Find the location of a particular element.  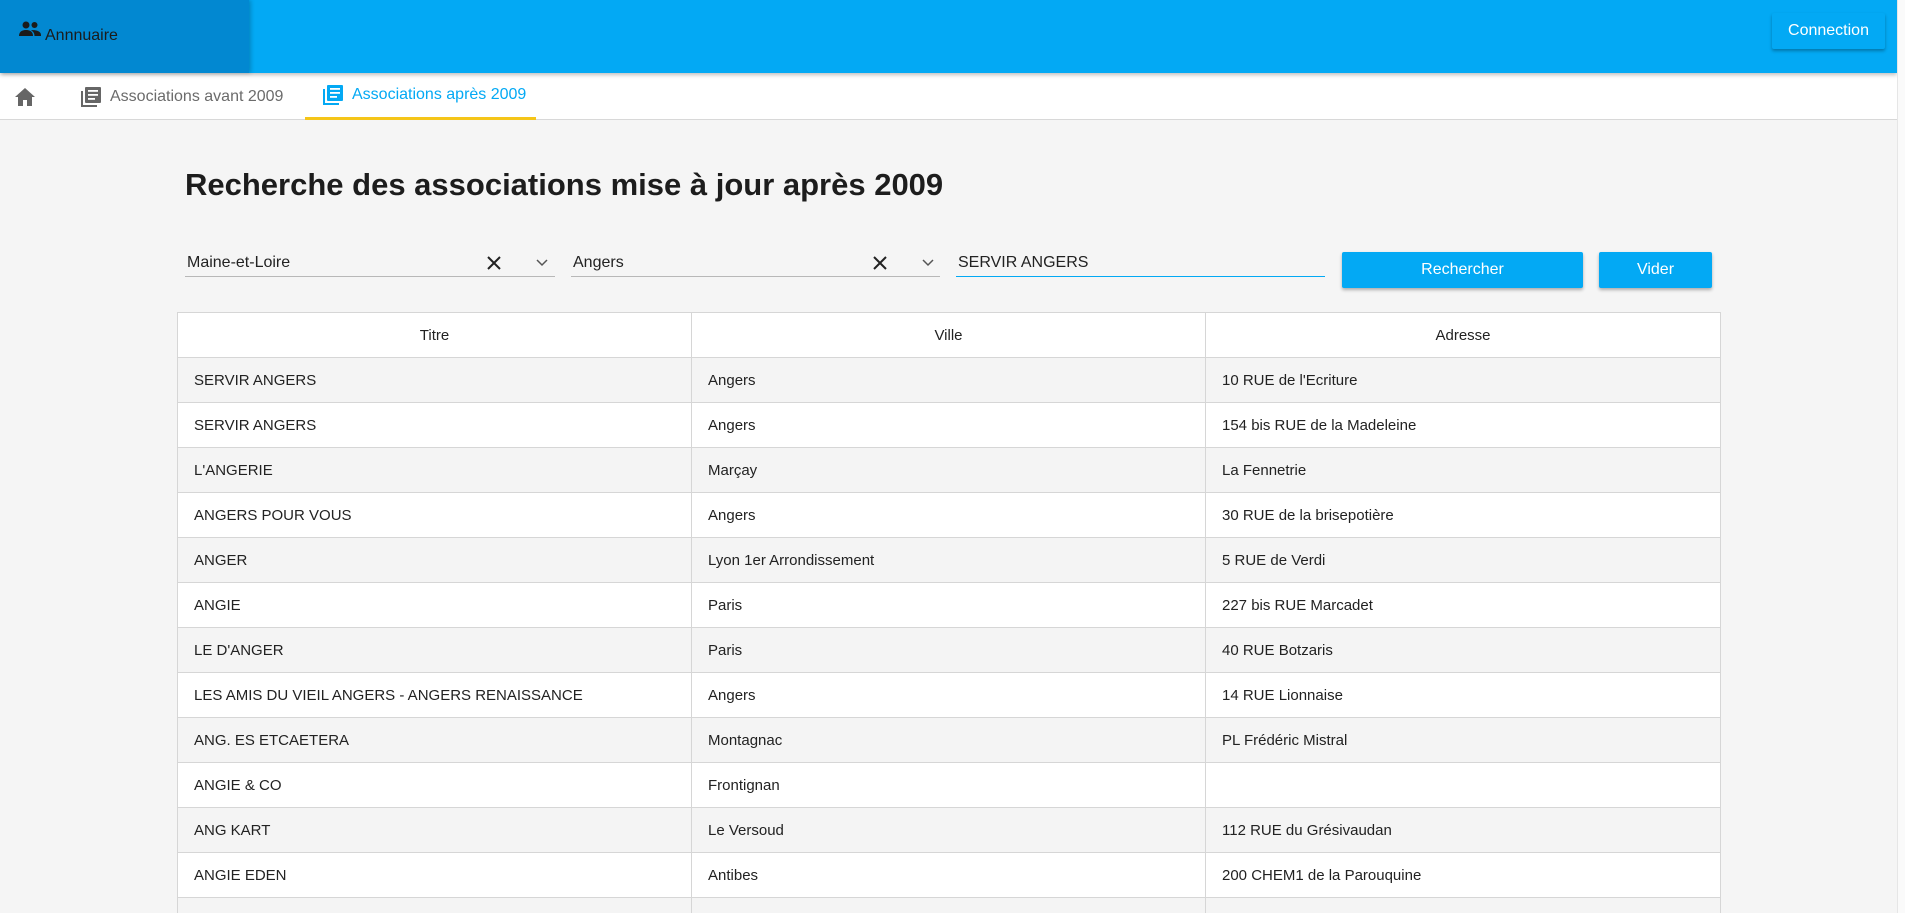

cell-ville: Lyon 1er Arrondissement is located at coordinates (948, 560).